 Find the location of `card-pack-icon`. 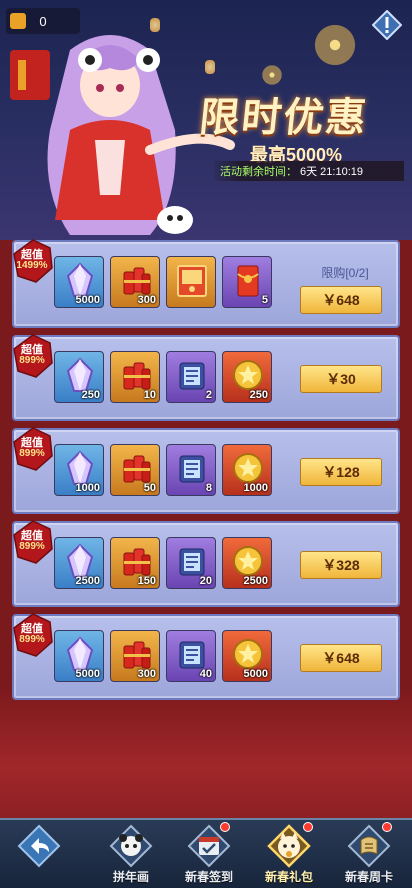

card-pack-icon is located at coordinates (192, 281).